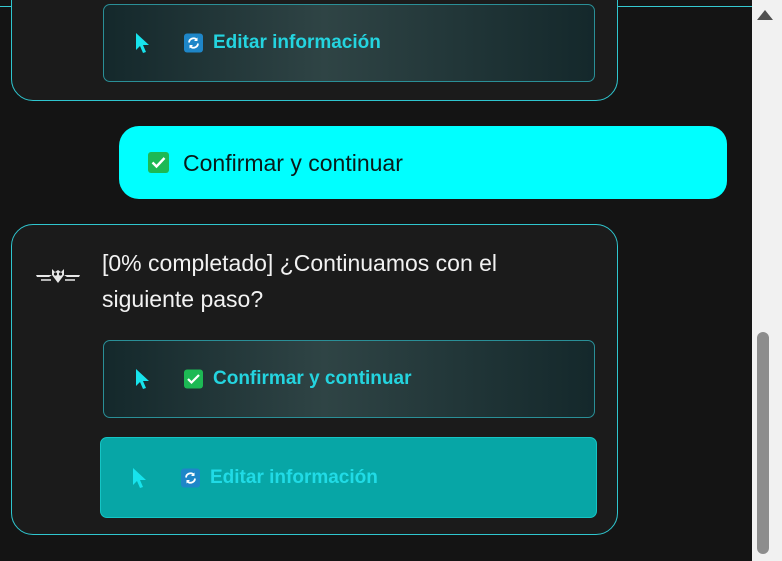 The height and width of the screenshot is (561, 782). What do you see at coordinates (765, 15) in the screenshot?
I see `scroll-up-arrow-icon` at bounding box center [765, 15].